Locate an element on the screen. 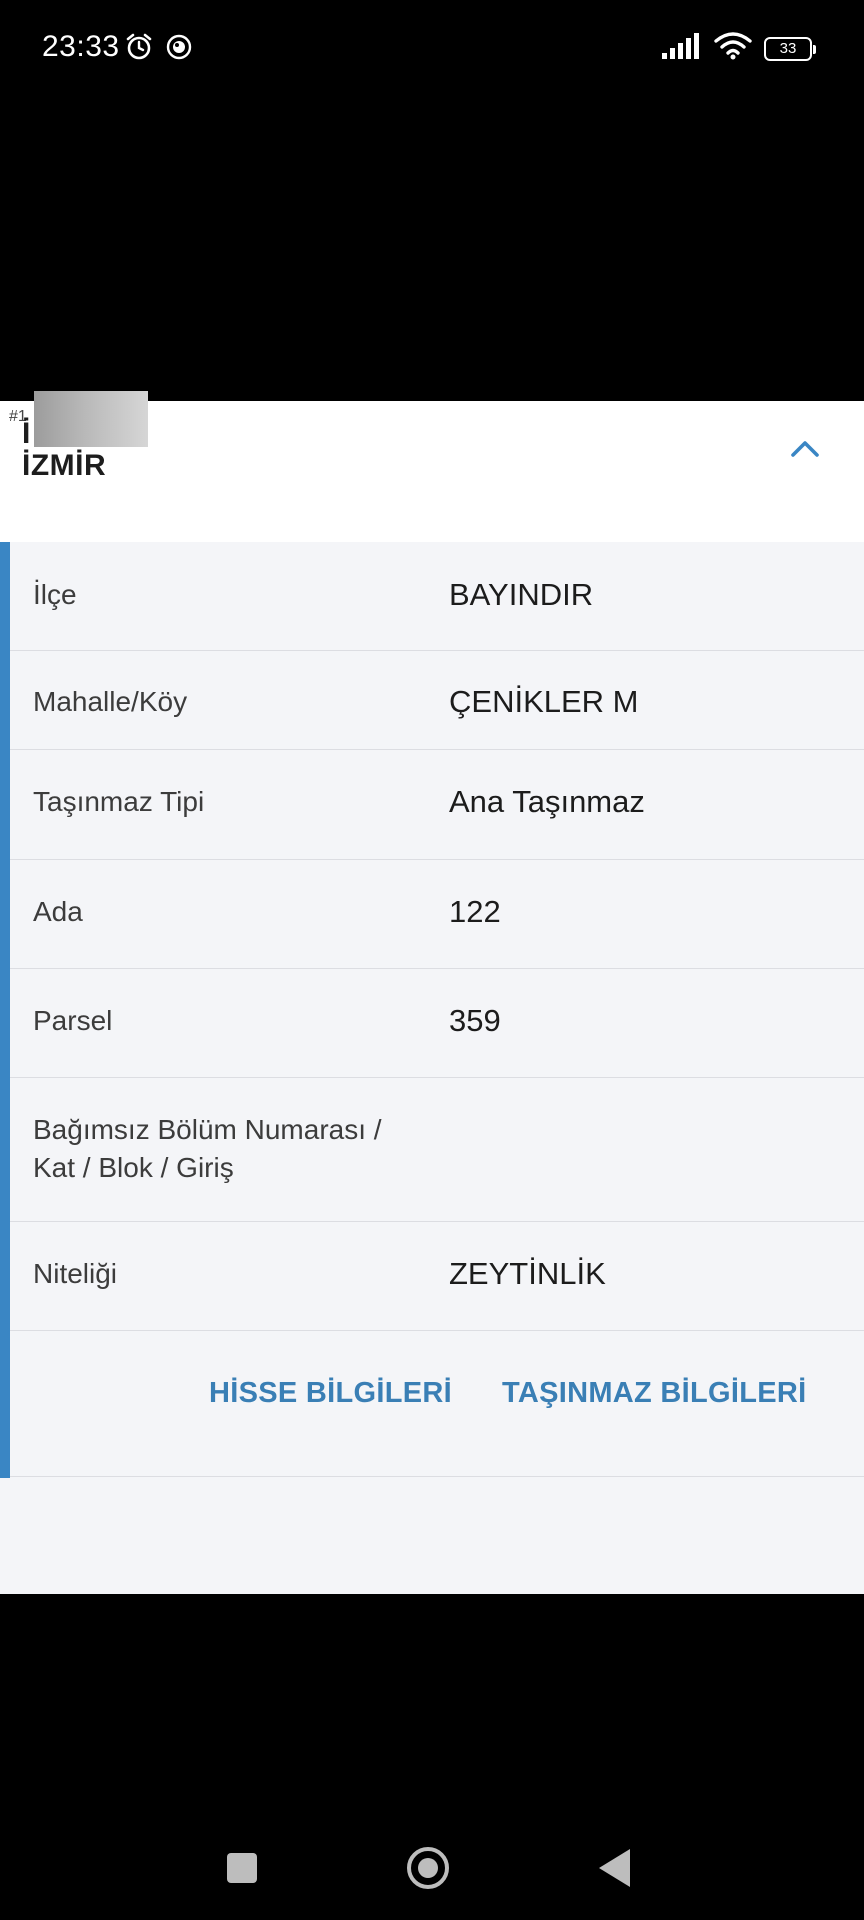 This screenshot has height=1920, width=864. redacted-area is located at coordinates (91, 419).